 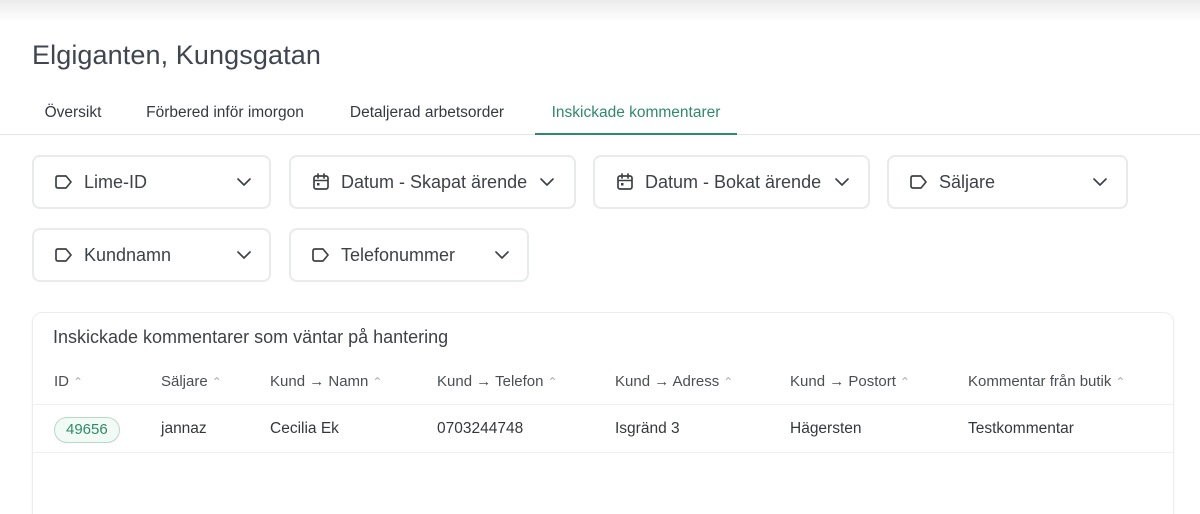 What do you see at coordinates (603, 452) in the screenshot?
I see `row-divider` at bounding box center [603, 452].